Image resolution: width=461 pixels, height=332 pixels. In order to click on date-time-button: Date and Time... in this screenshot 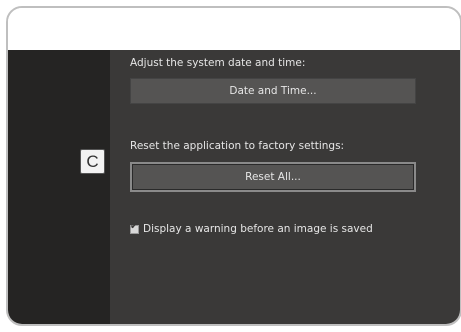, I will do `click(273, 91)`.